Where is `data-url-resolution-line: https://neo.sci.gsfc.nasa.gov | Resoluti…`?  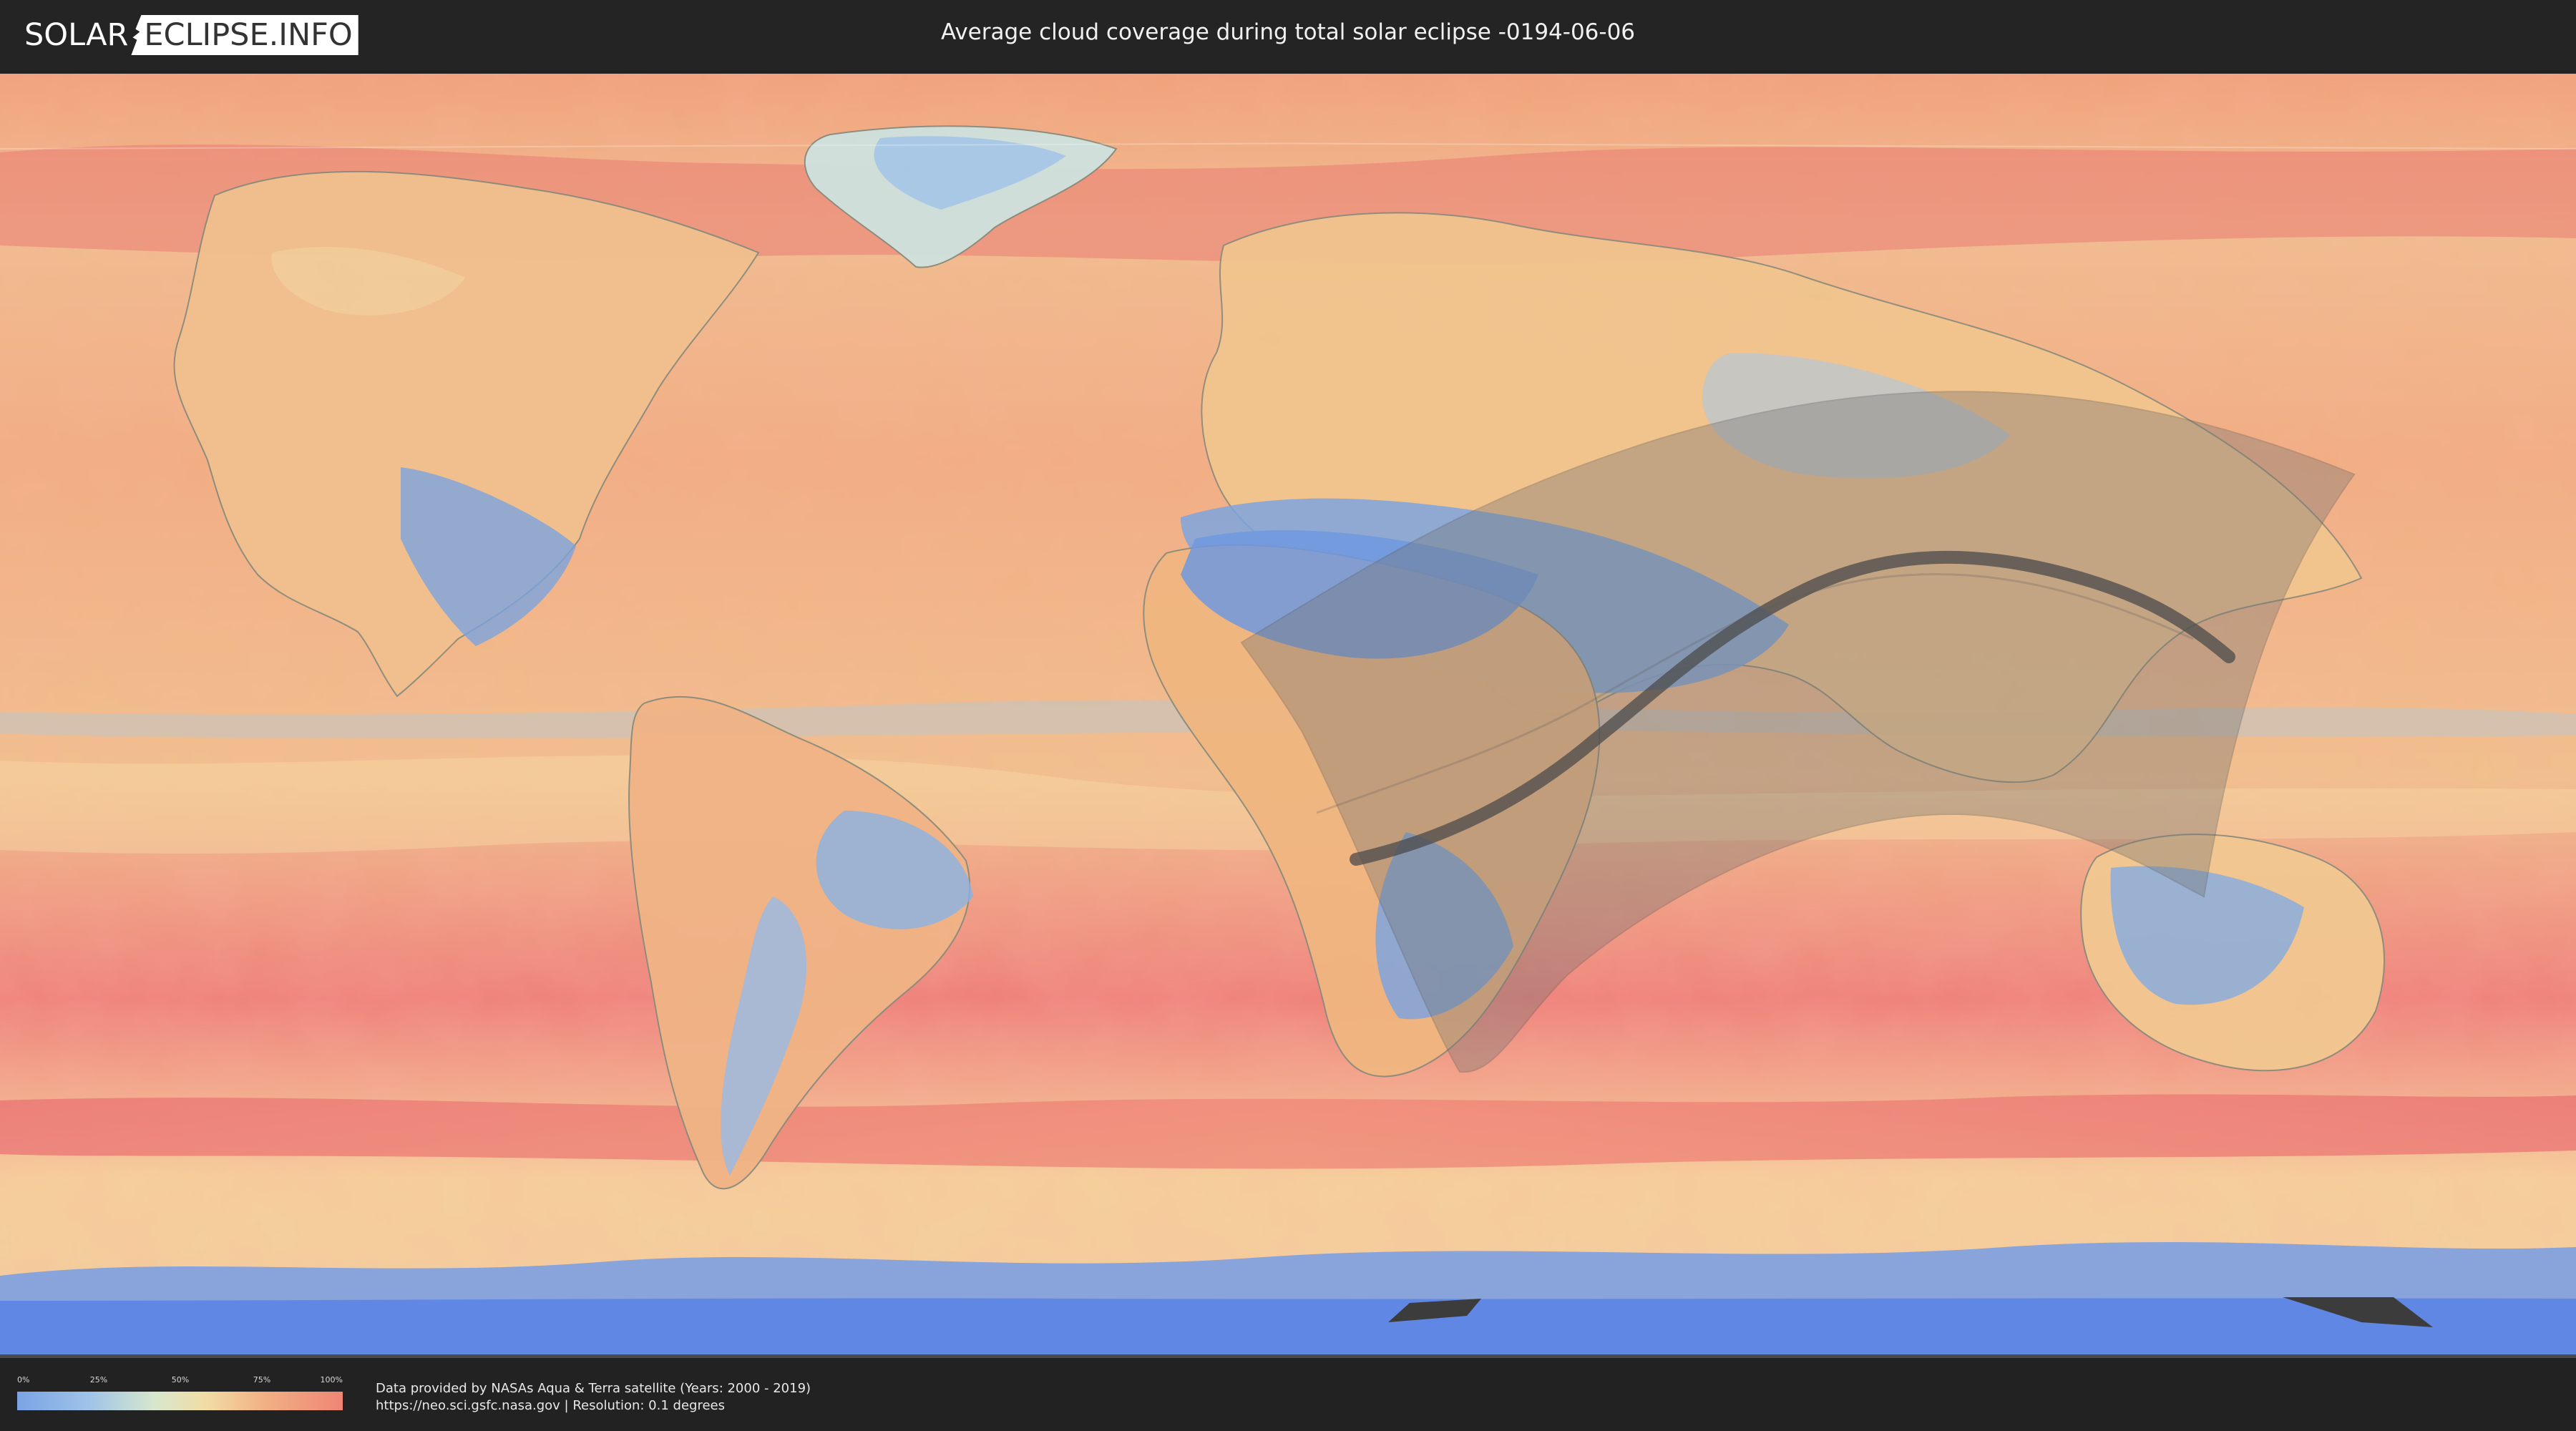
data-url-resolution-line: https://neo.sci.gsfc.nasa.gov | Resoluti… is located at coordinates (550, 1405).